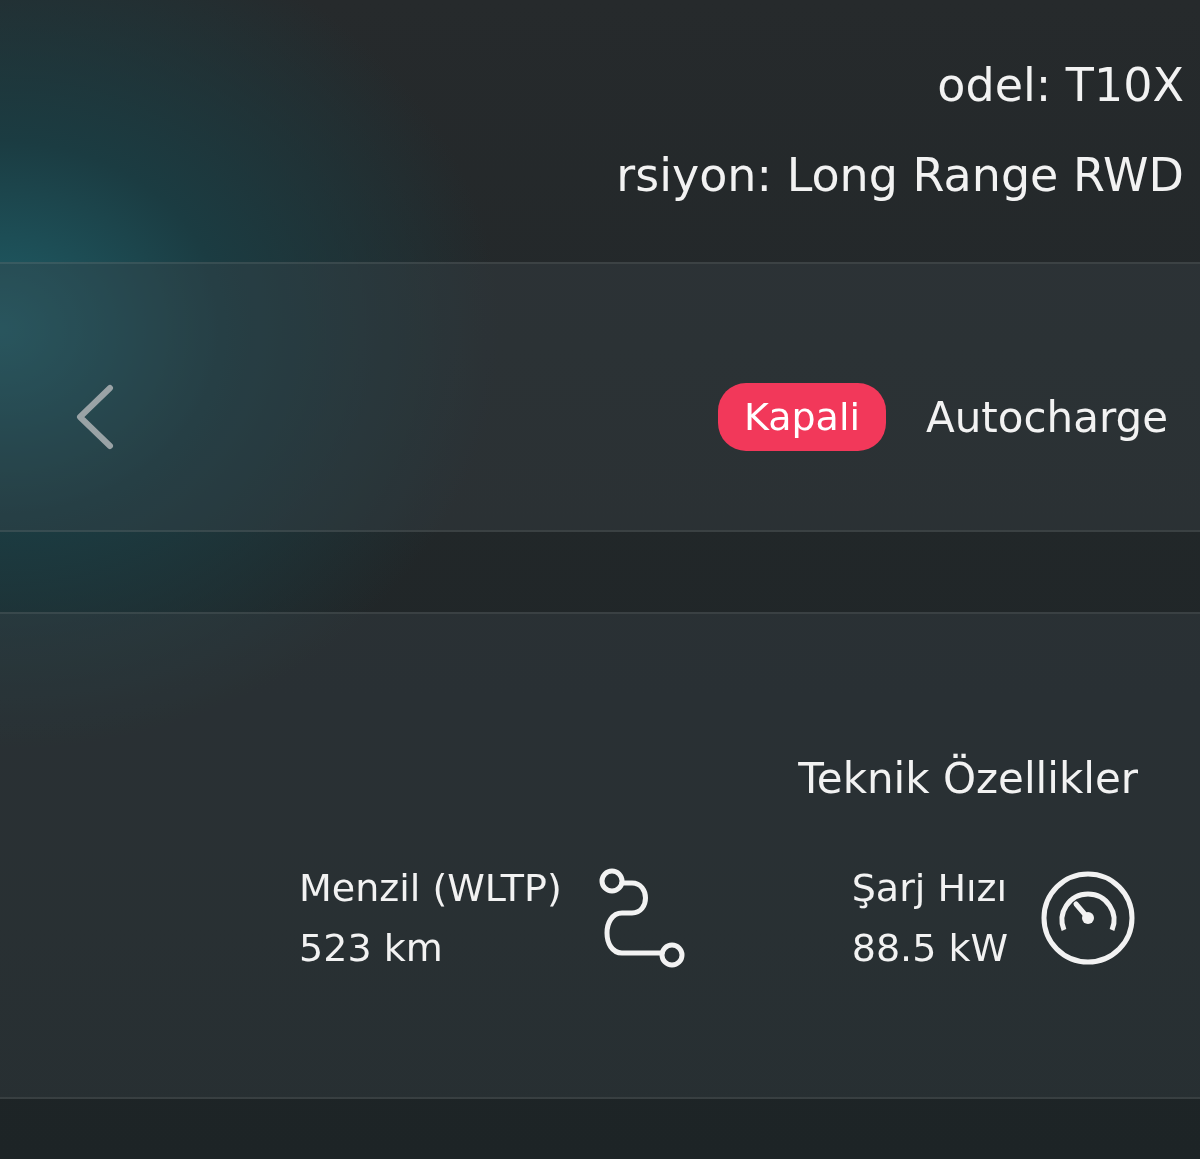 This screenshot has height=1159, width=1200. I want to click on spec-value: 523 km, so click(371, 948).